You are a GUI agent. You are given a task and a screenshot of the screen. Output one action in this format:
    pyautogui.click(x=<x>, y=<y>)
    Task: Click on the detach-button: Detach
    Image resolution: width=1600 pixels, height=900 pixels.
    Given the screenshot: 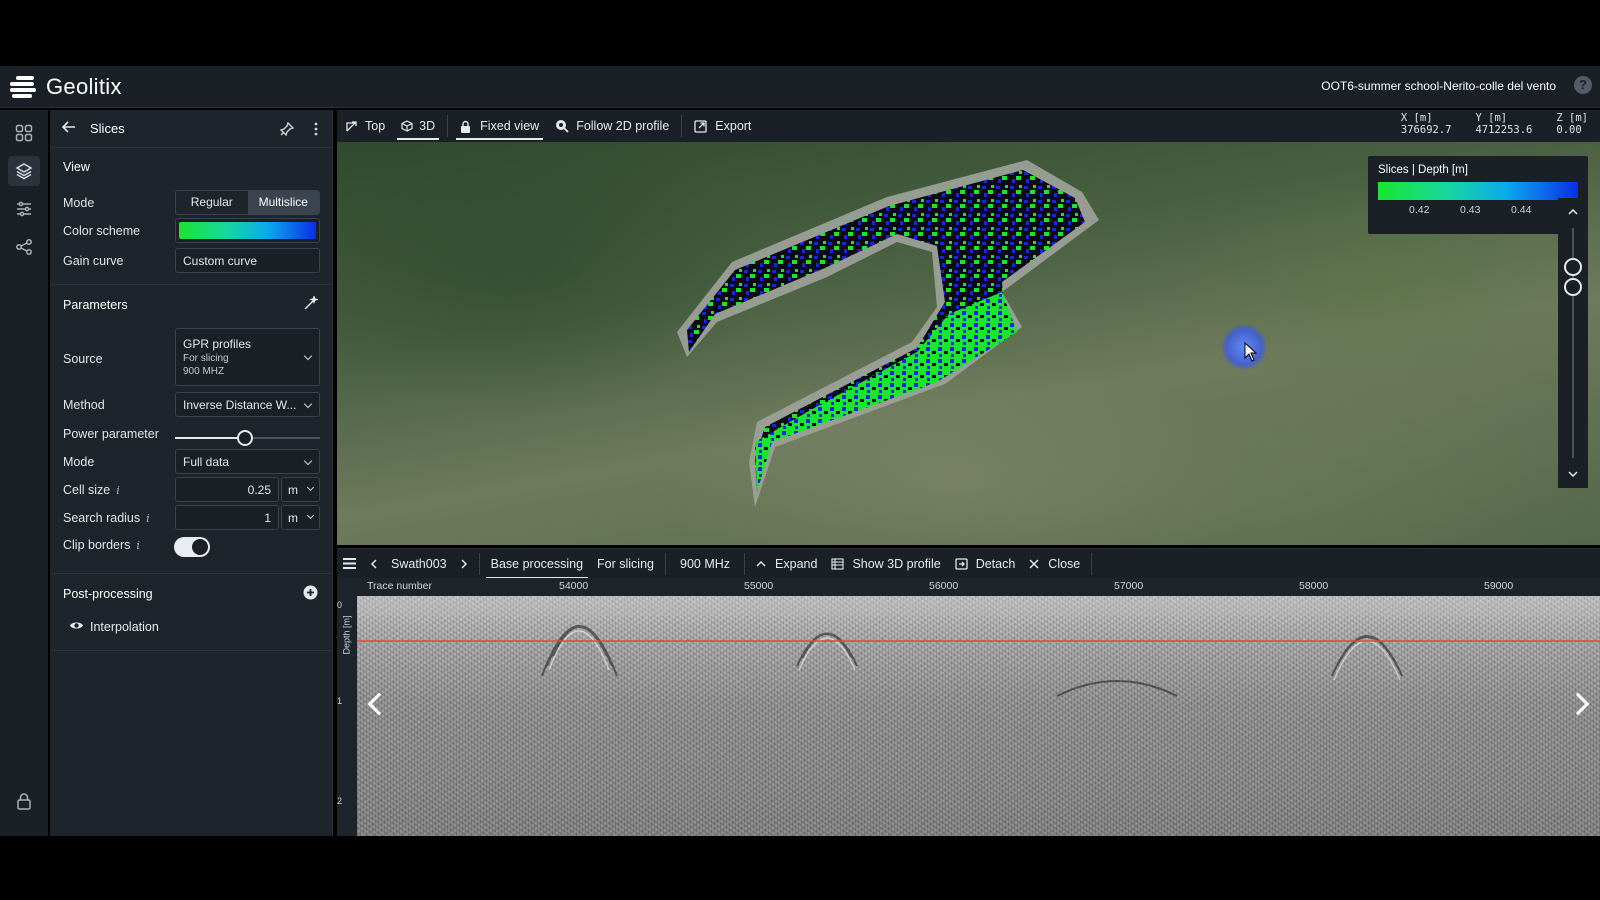 What is the action you would take?
    pyautogui.click(x=985, y=564)
    